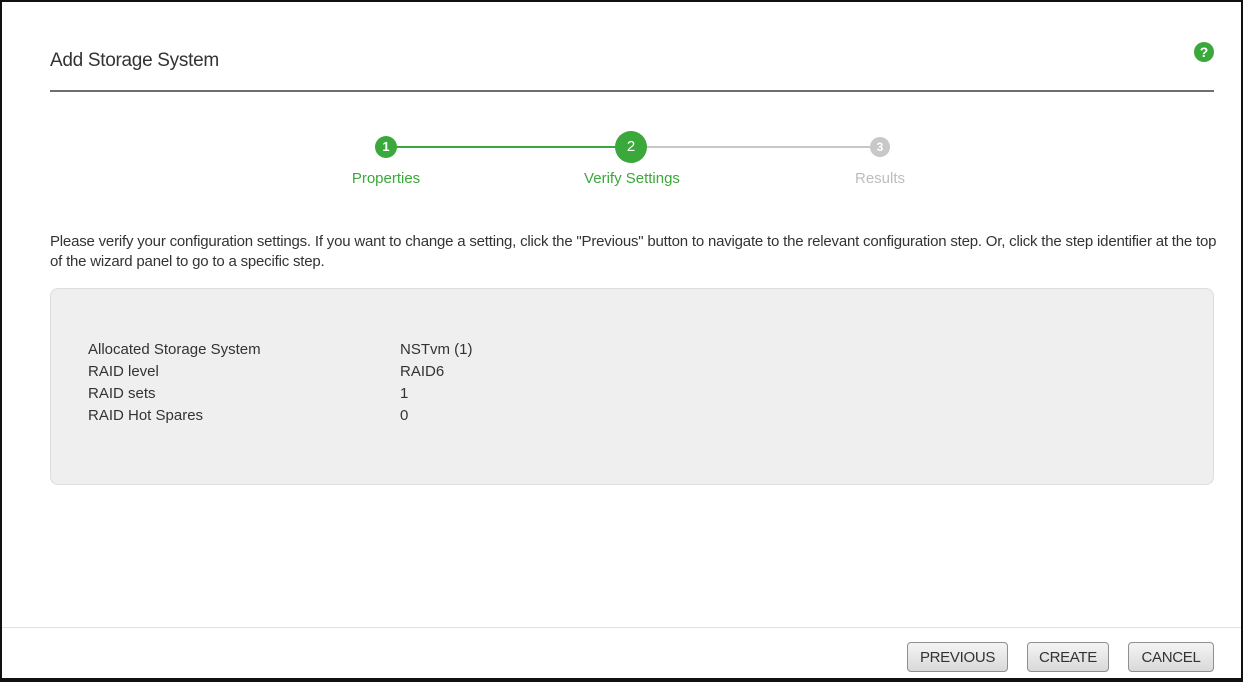  I want to click on step-1-indicator: 1, so click(386, 147).